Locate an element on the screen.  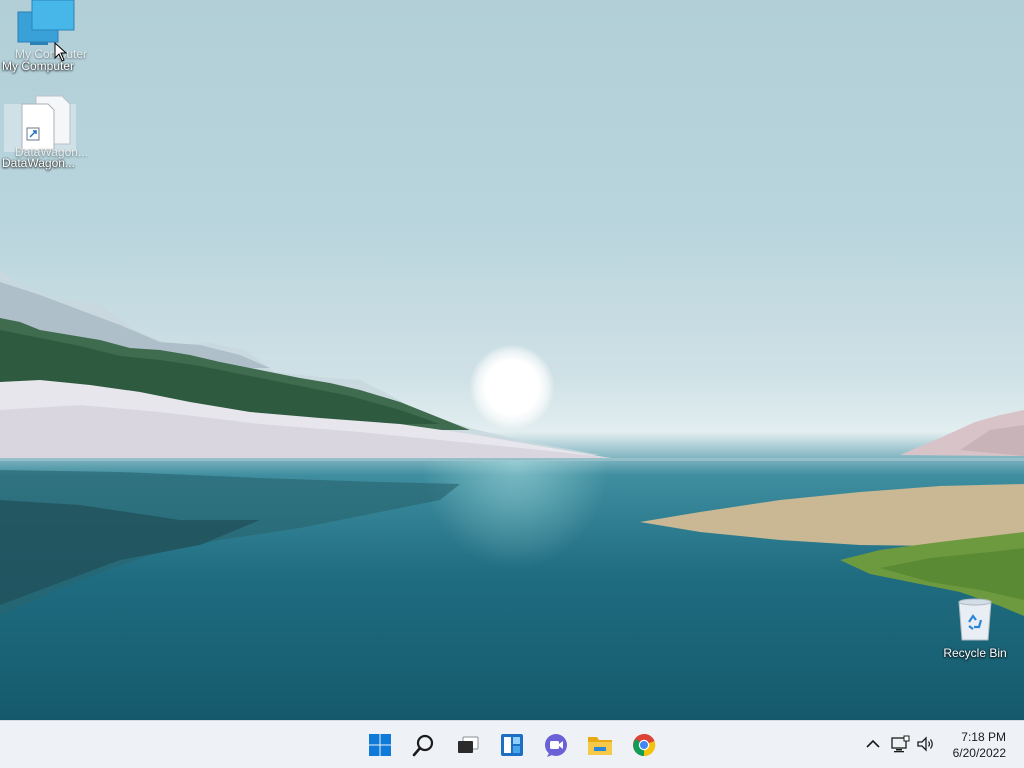
task-view-button is located at coordinates (468, 745).